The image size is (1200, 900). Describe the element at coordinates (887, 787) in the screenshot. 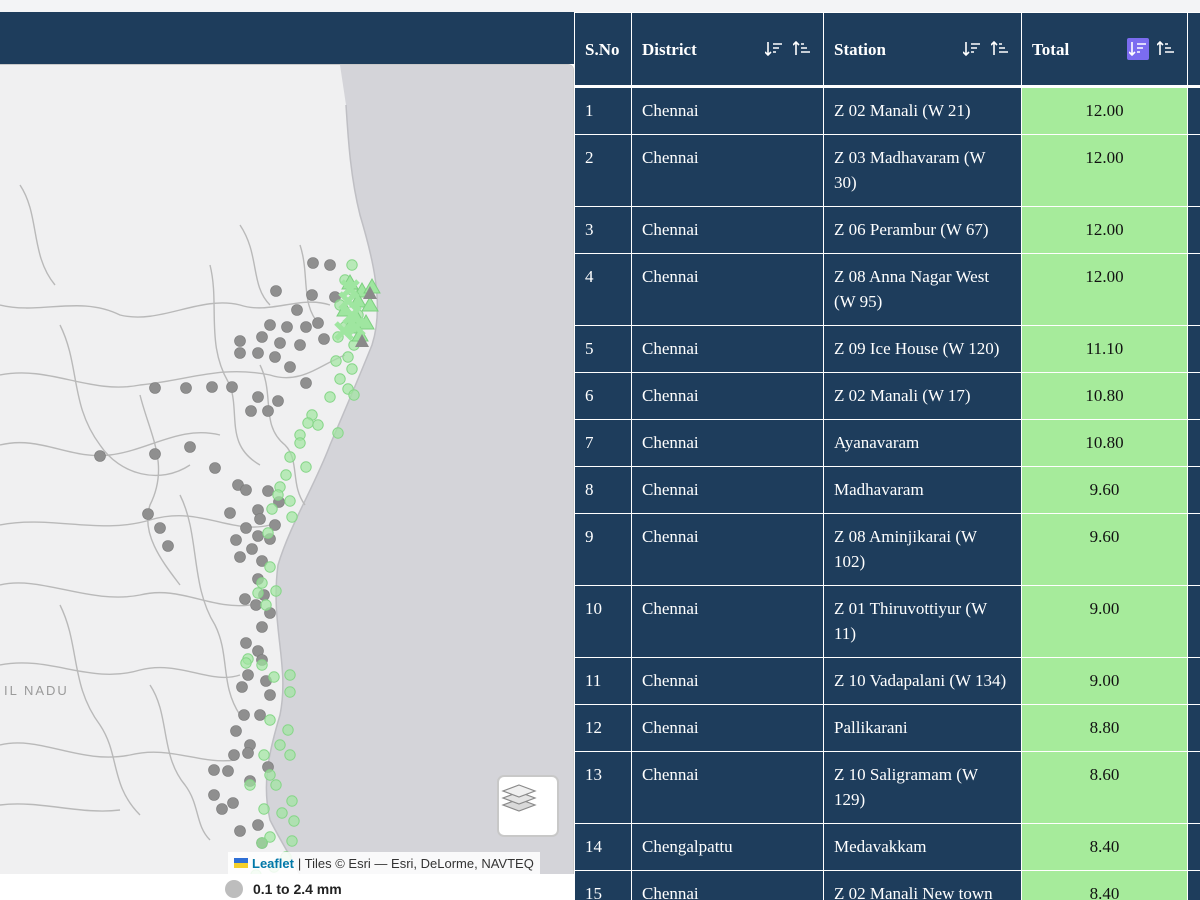

I see `table-row: 13 Chennai Z 10 Saligramam (W 129) 8.60` at that location.